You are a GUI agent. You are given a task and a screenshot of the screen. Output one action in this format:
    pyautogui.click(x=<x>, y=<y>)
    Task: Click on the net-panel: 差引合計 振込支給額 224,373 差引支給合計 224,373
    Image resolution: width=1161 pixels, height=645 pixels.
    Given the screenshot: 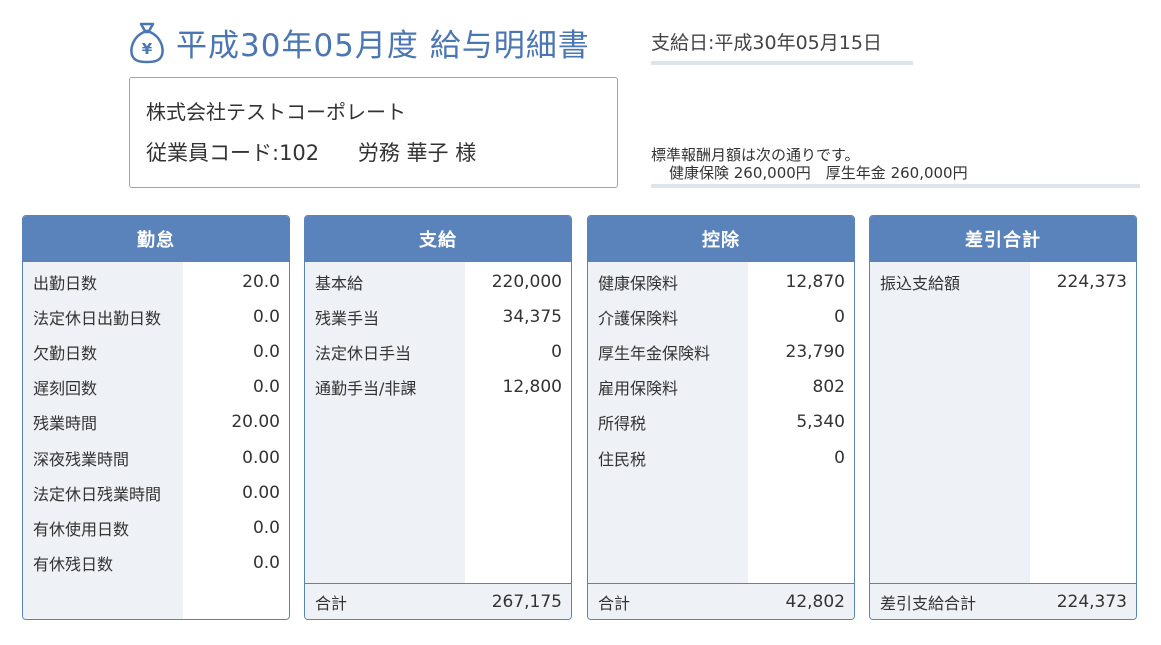 What is the action you would take?
    pyautogui.click(x=1003, y=417)
    